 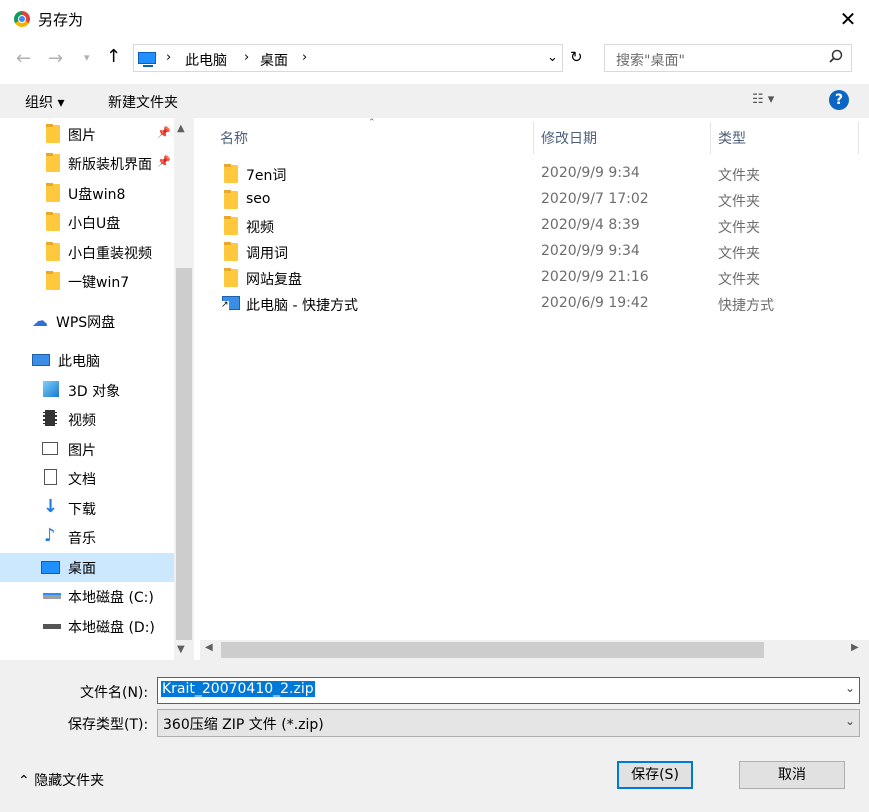 I want to click on nav-scrollbar-thumb, so click(x=184, y=454).